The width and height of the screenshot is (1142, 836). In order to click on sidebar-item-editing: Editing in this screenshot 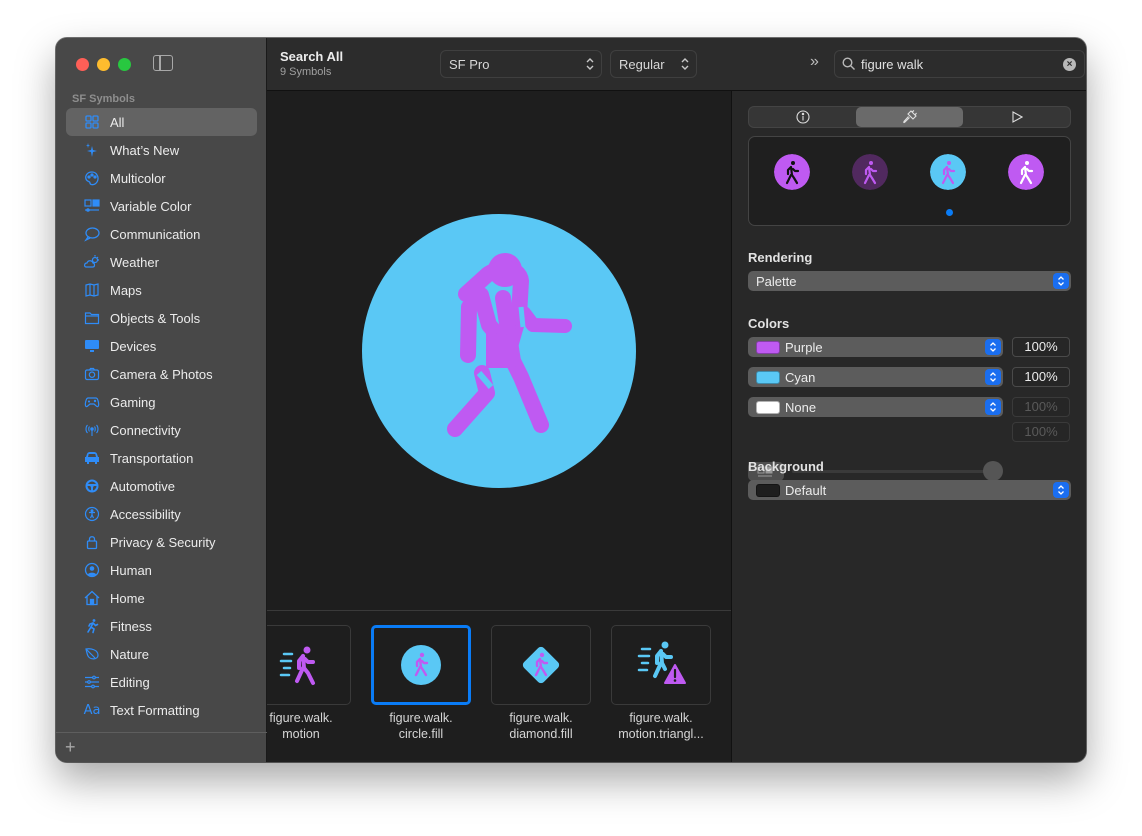, I will do `click(161, 682)`.